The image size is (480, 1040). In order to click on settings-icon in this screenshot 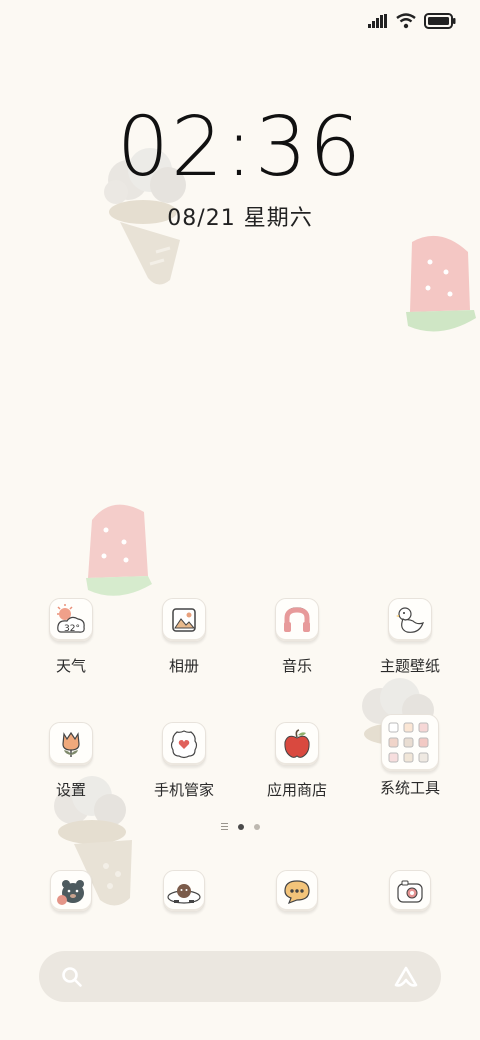, I will do `click(71, 744)`.